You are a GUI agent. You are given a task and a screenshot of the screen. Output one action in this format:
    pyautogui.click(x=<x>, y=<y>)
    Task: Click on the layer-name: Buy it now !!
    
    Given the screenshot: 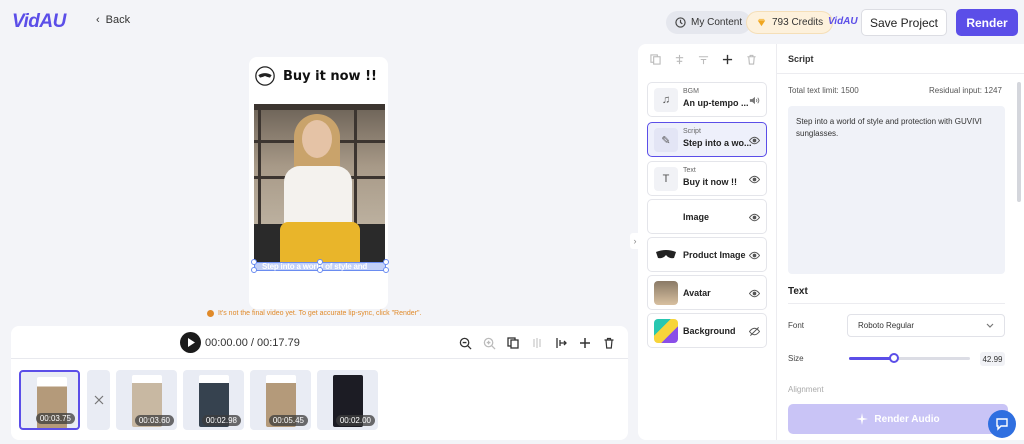 What is the action you would take?
    pyautogui.click(x=710, y=182)
    